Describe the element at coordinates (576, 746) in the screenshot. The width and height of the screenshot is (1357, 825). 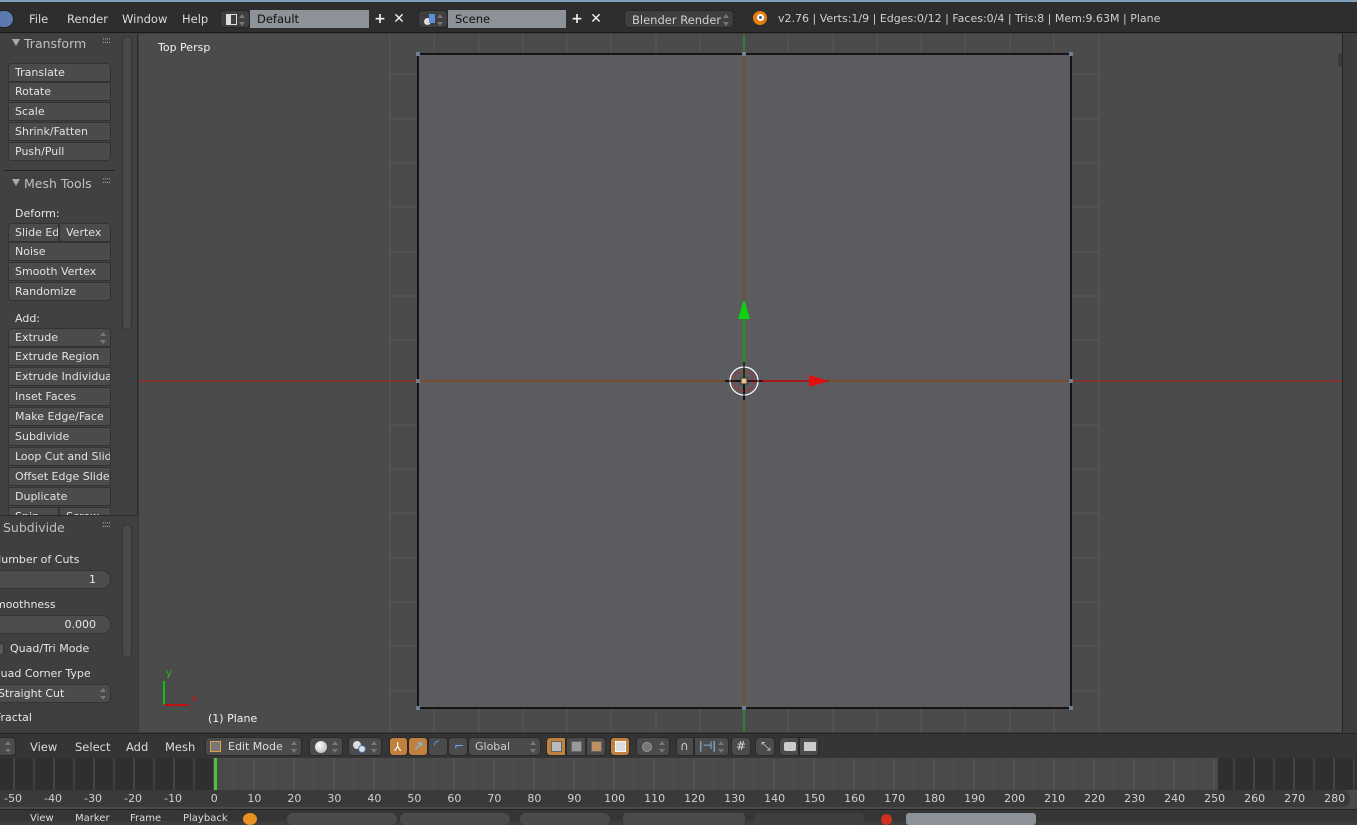
I see `edge-select-mode-button` at that location.